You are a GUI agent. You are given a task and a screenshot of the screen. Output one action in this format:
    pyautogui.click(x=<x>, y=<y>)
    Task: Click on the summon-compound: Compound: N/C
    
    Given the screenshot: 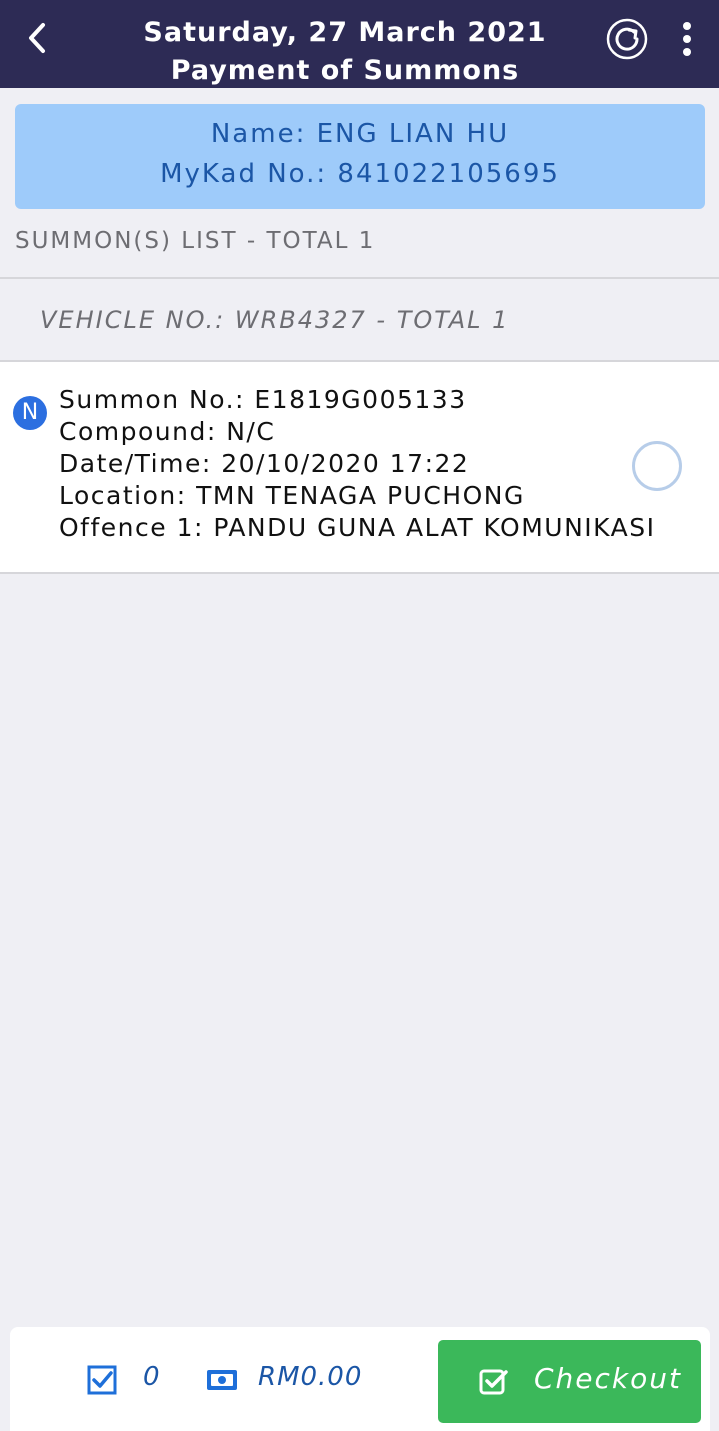 What is the action you would take?
    pyautogui.click(x=167, y=431)
    